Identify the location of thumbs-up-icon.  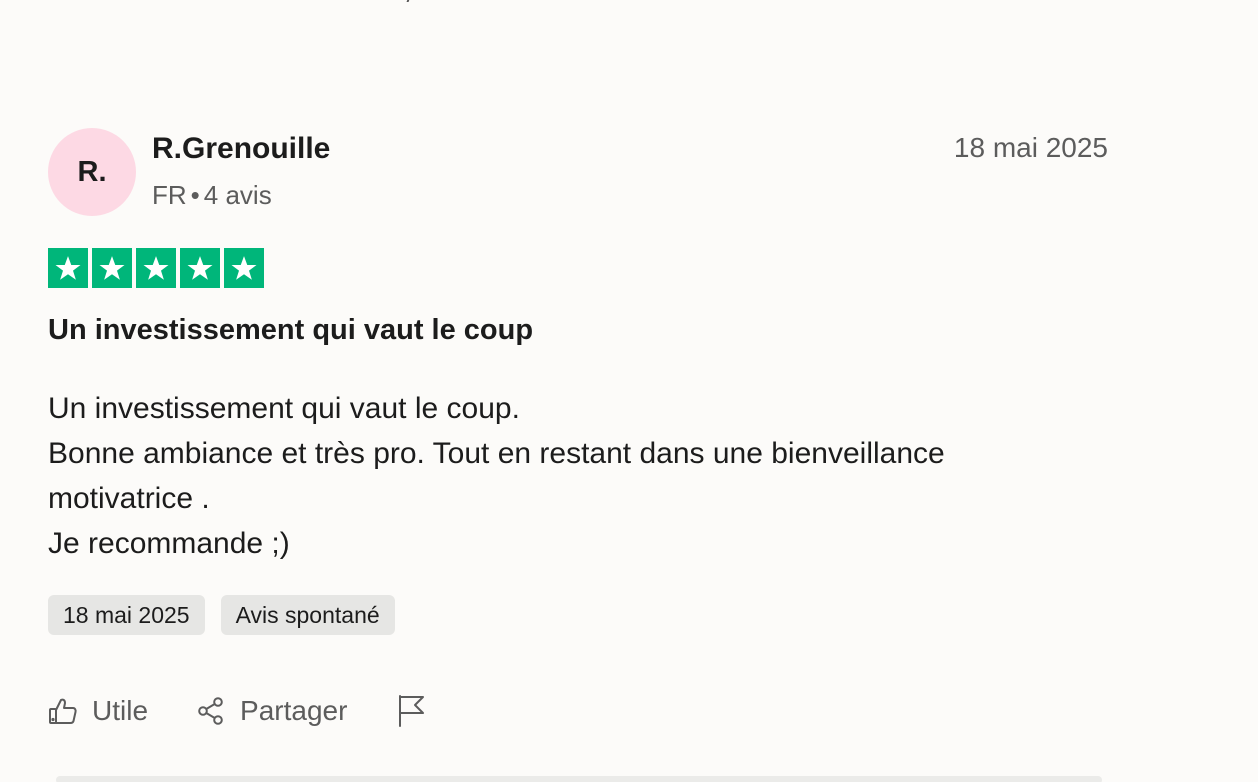
(63, 711).